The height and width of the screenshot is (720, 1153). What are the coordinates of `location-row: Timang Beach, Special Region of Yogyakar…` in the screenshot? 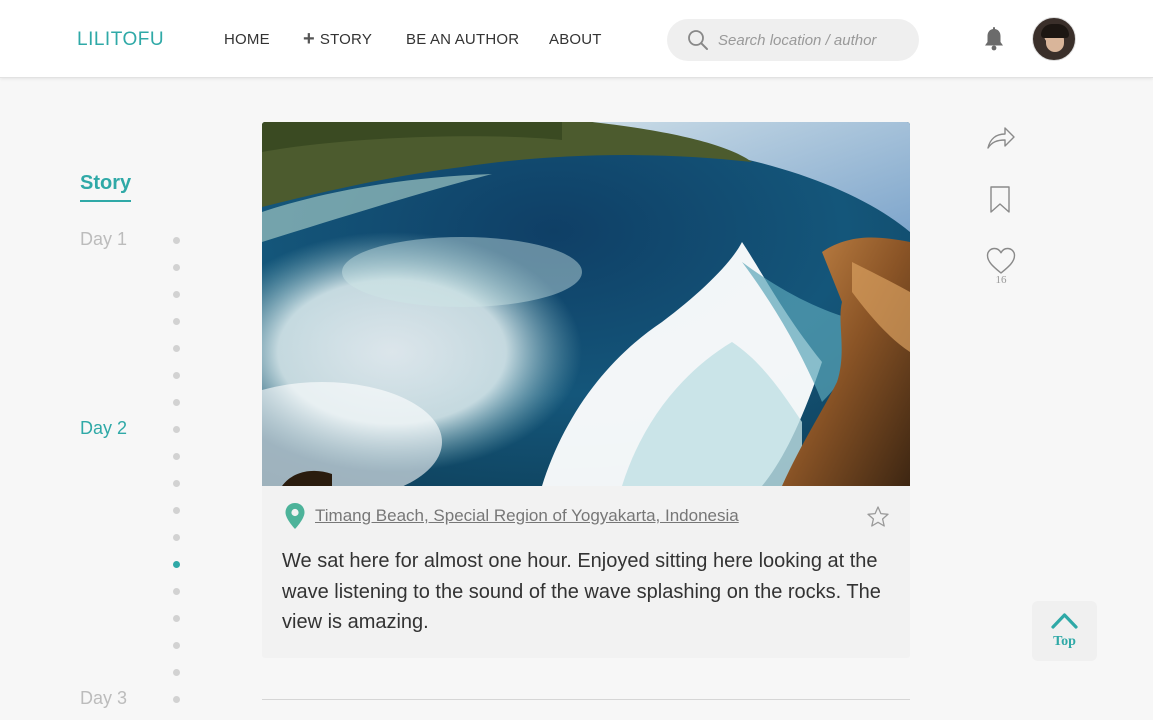 It's located at (511, 516).